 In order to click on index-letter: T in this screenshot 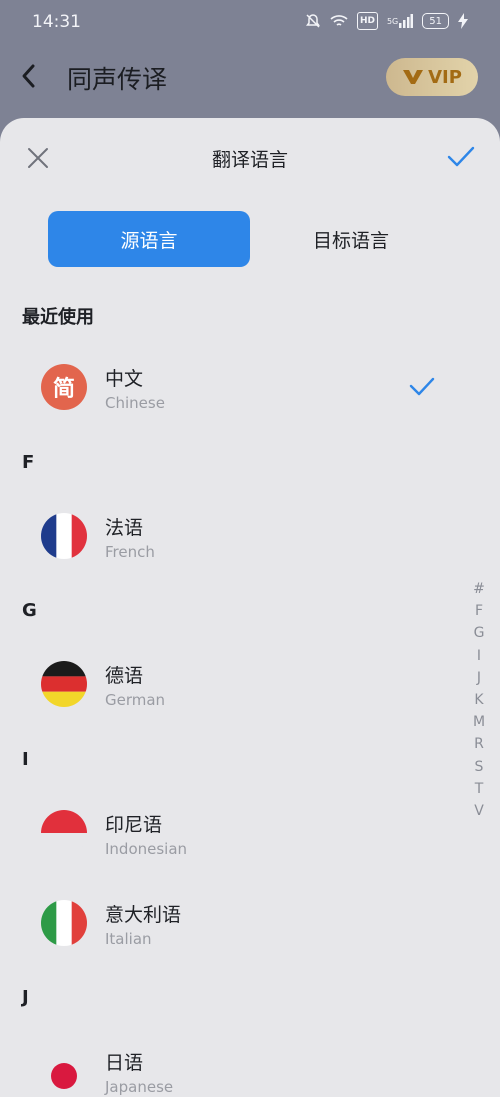, I will do `click(479, 789)`.